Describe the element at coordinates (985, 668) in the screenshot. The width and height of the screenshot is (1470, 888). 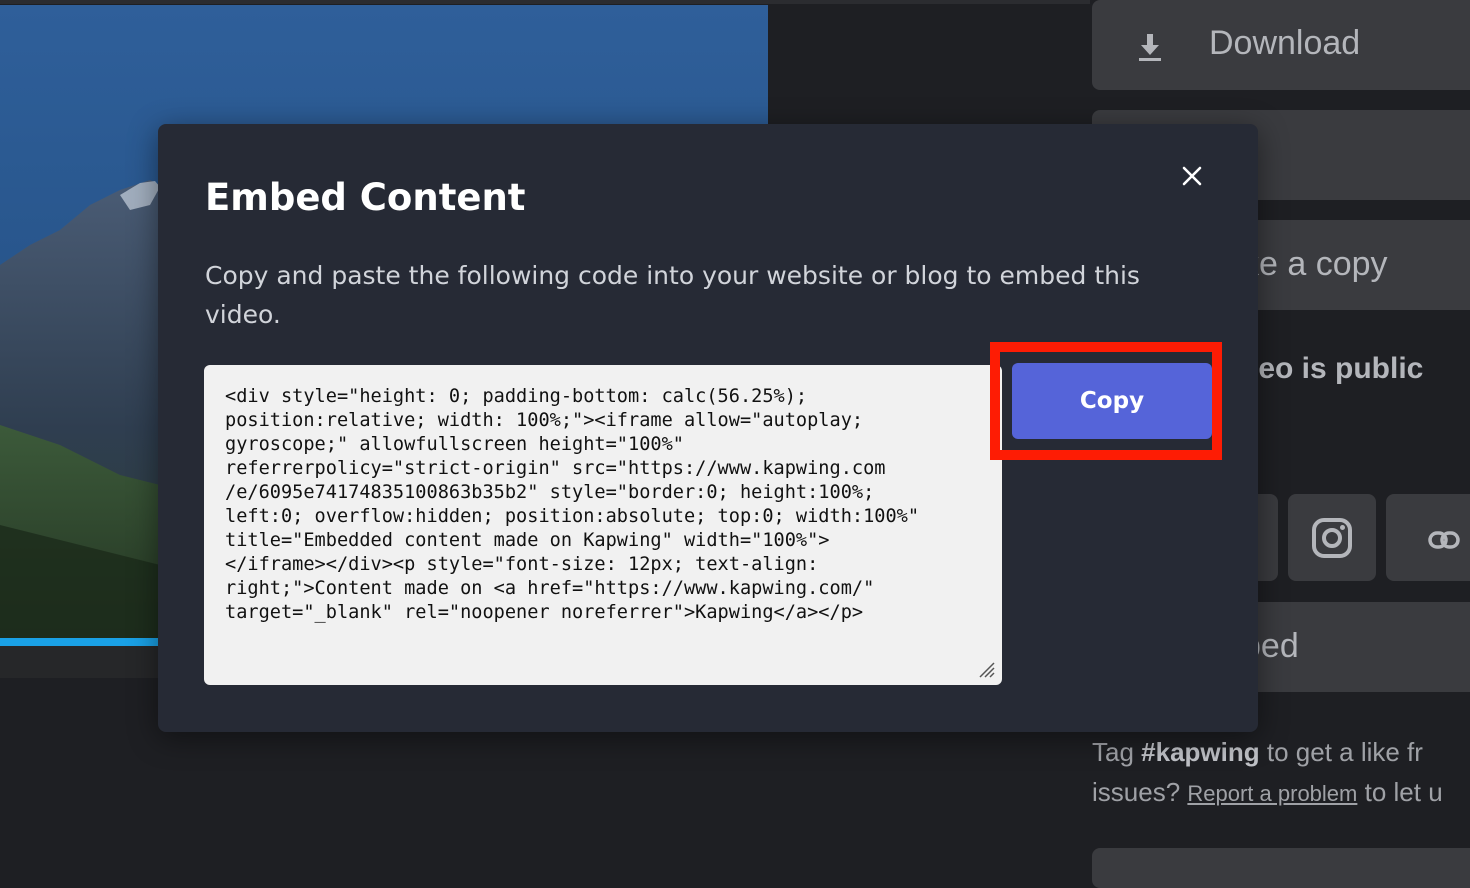
I see `resize-handle-icon` at that location.